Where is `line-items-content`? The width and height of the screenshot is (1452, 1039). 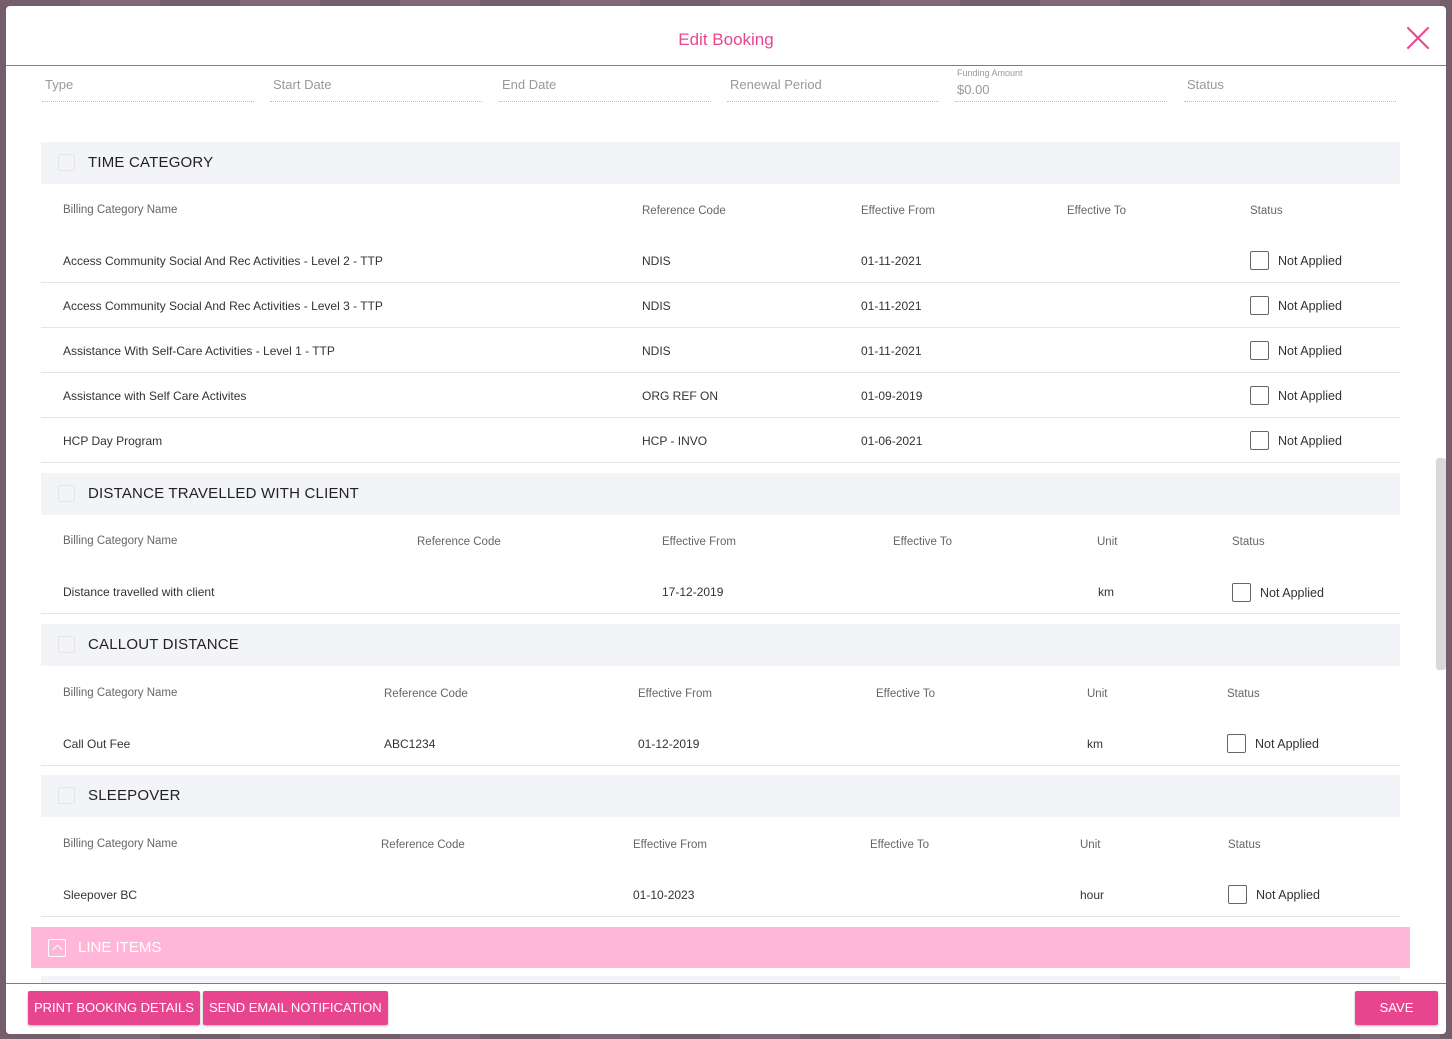 line-items-content is located at coordinates (720, 979).